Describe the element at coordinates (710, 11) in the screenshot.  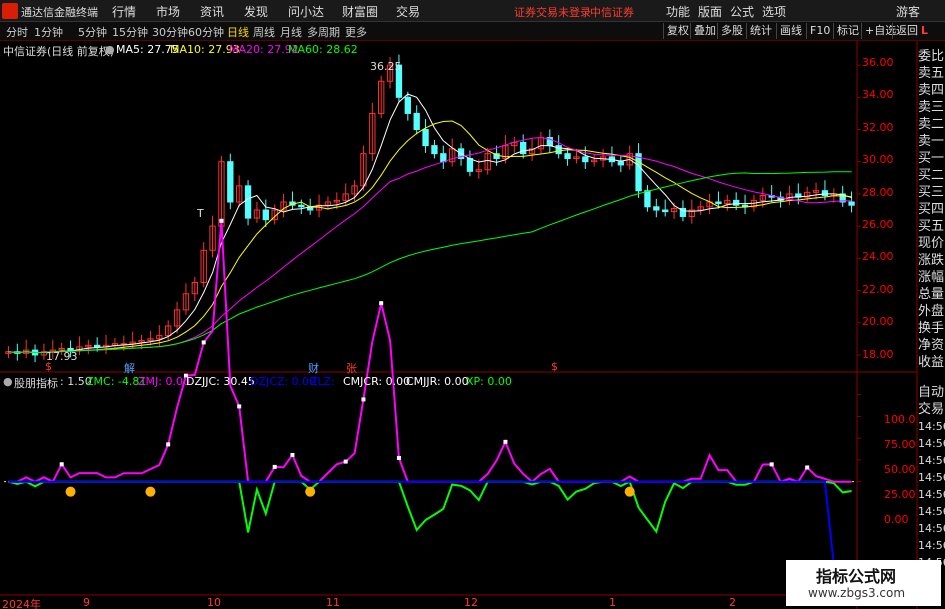
I see `menu-layout: 版面` at that location.